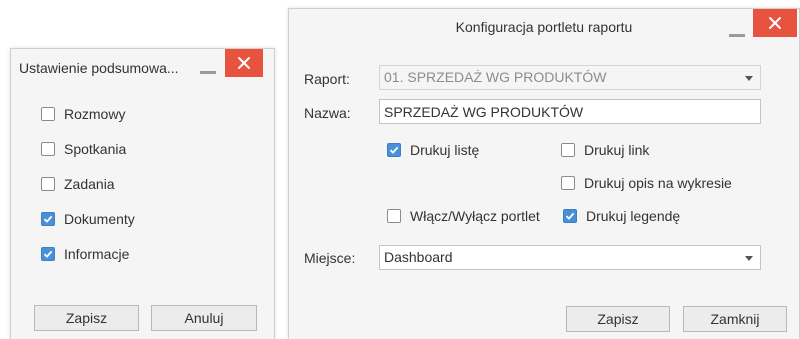 This screenshot has height=339, width=800. I want to click on close-dialog-button: Zamknij, so click(735, 319).